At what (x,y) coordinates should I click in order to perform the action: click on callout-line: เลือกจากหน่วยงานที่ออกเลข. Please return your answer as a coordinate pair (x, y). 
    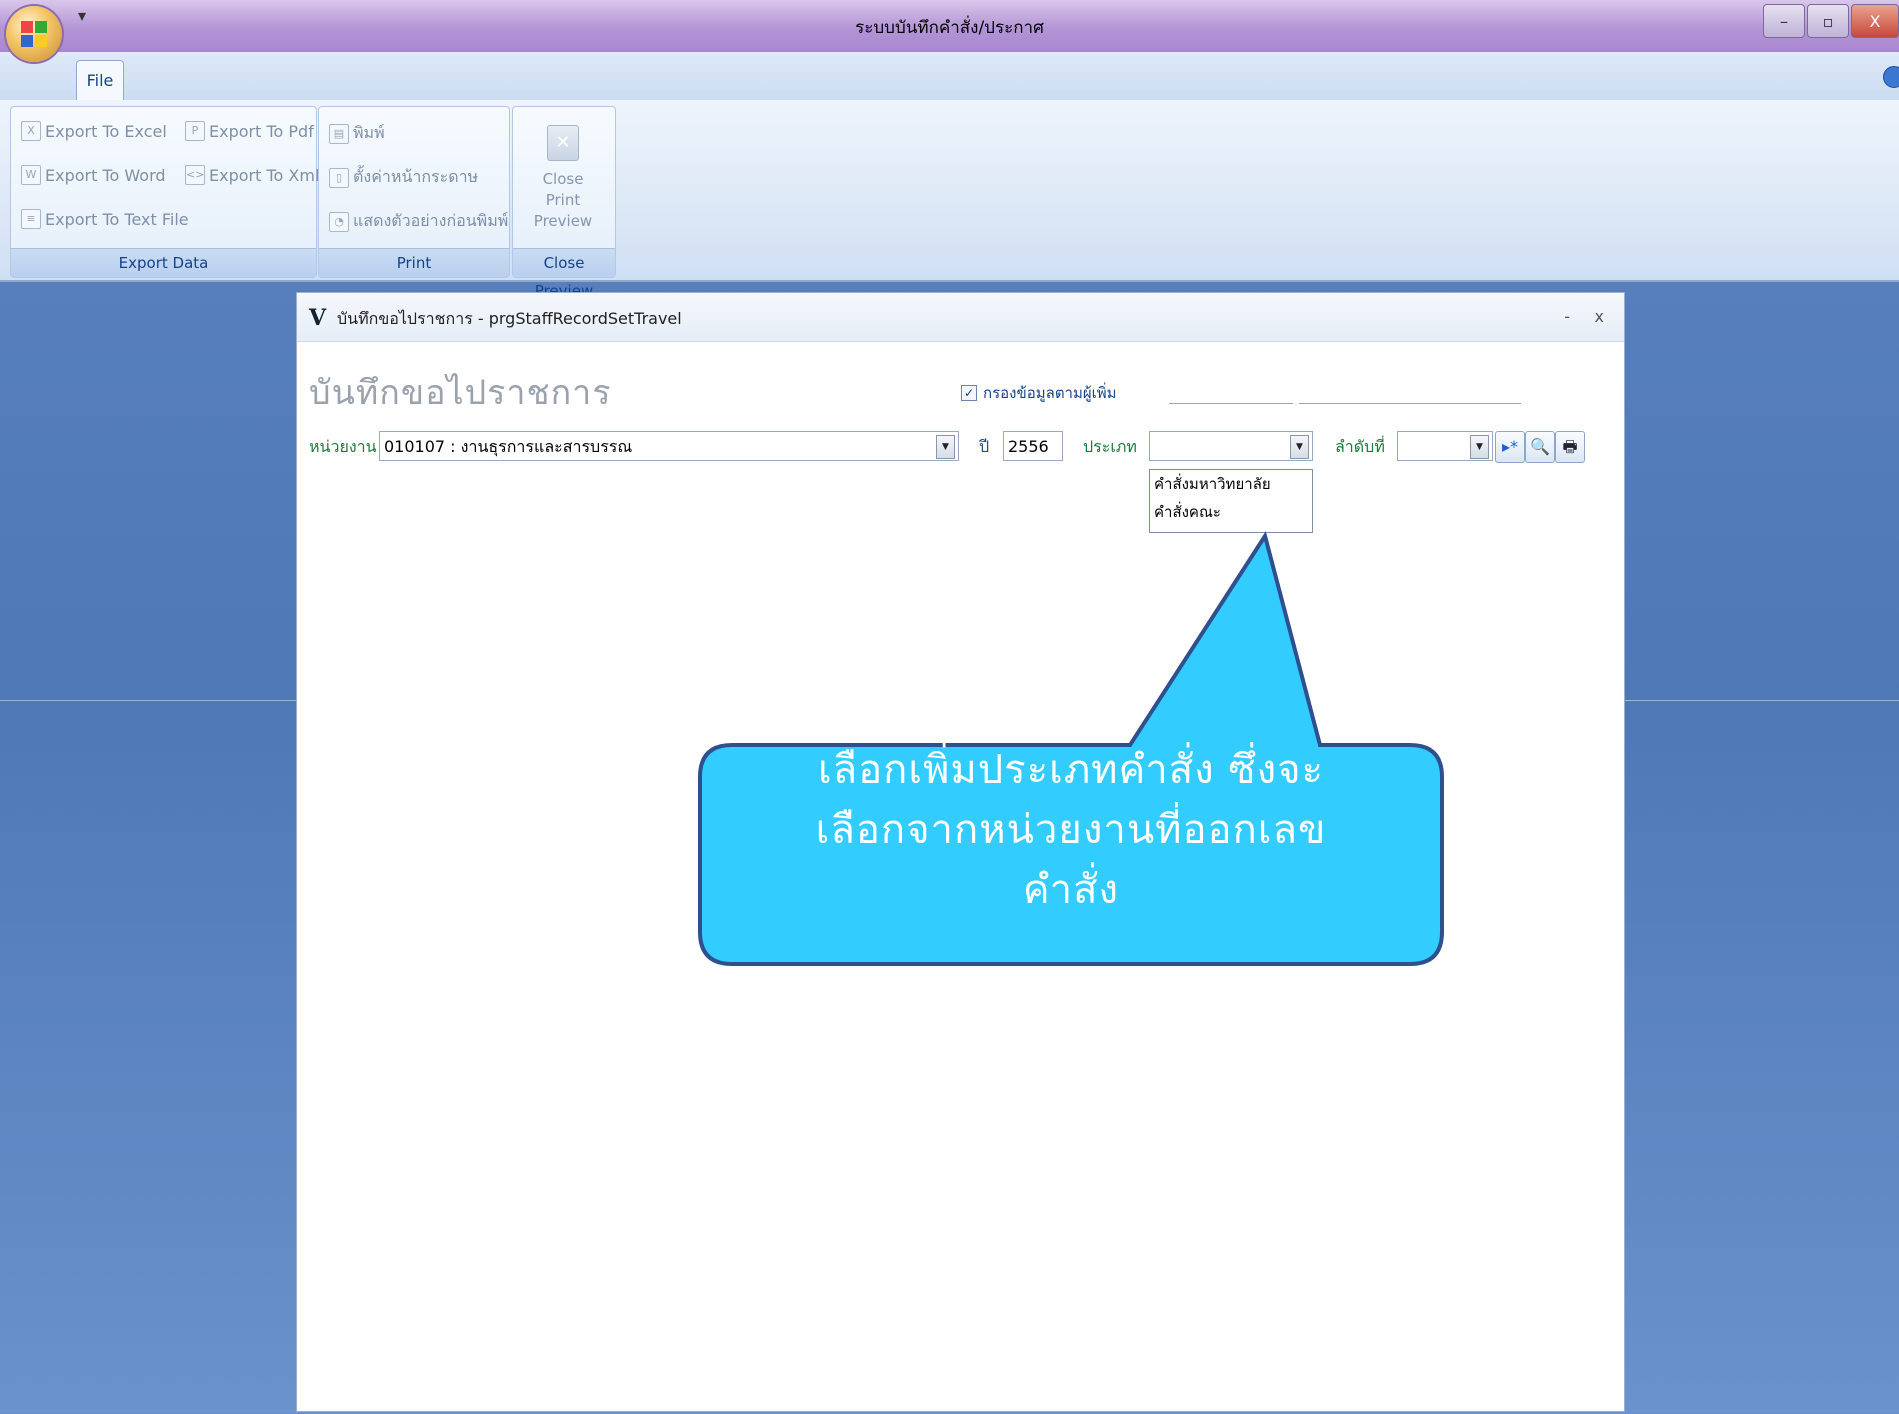
    Looking at the image, I should click on (1071, 830).